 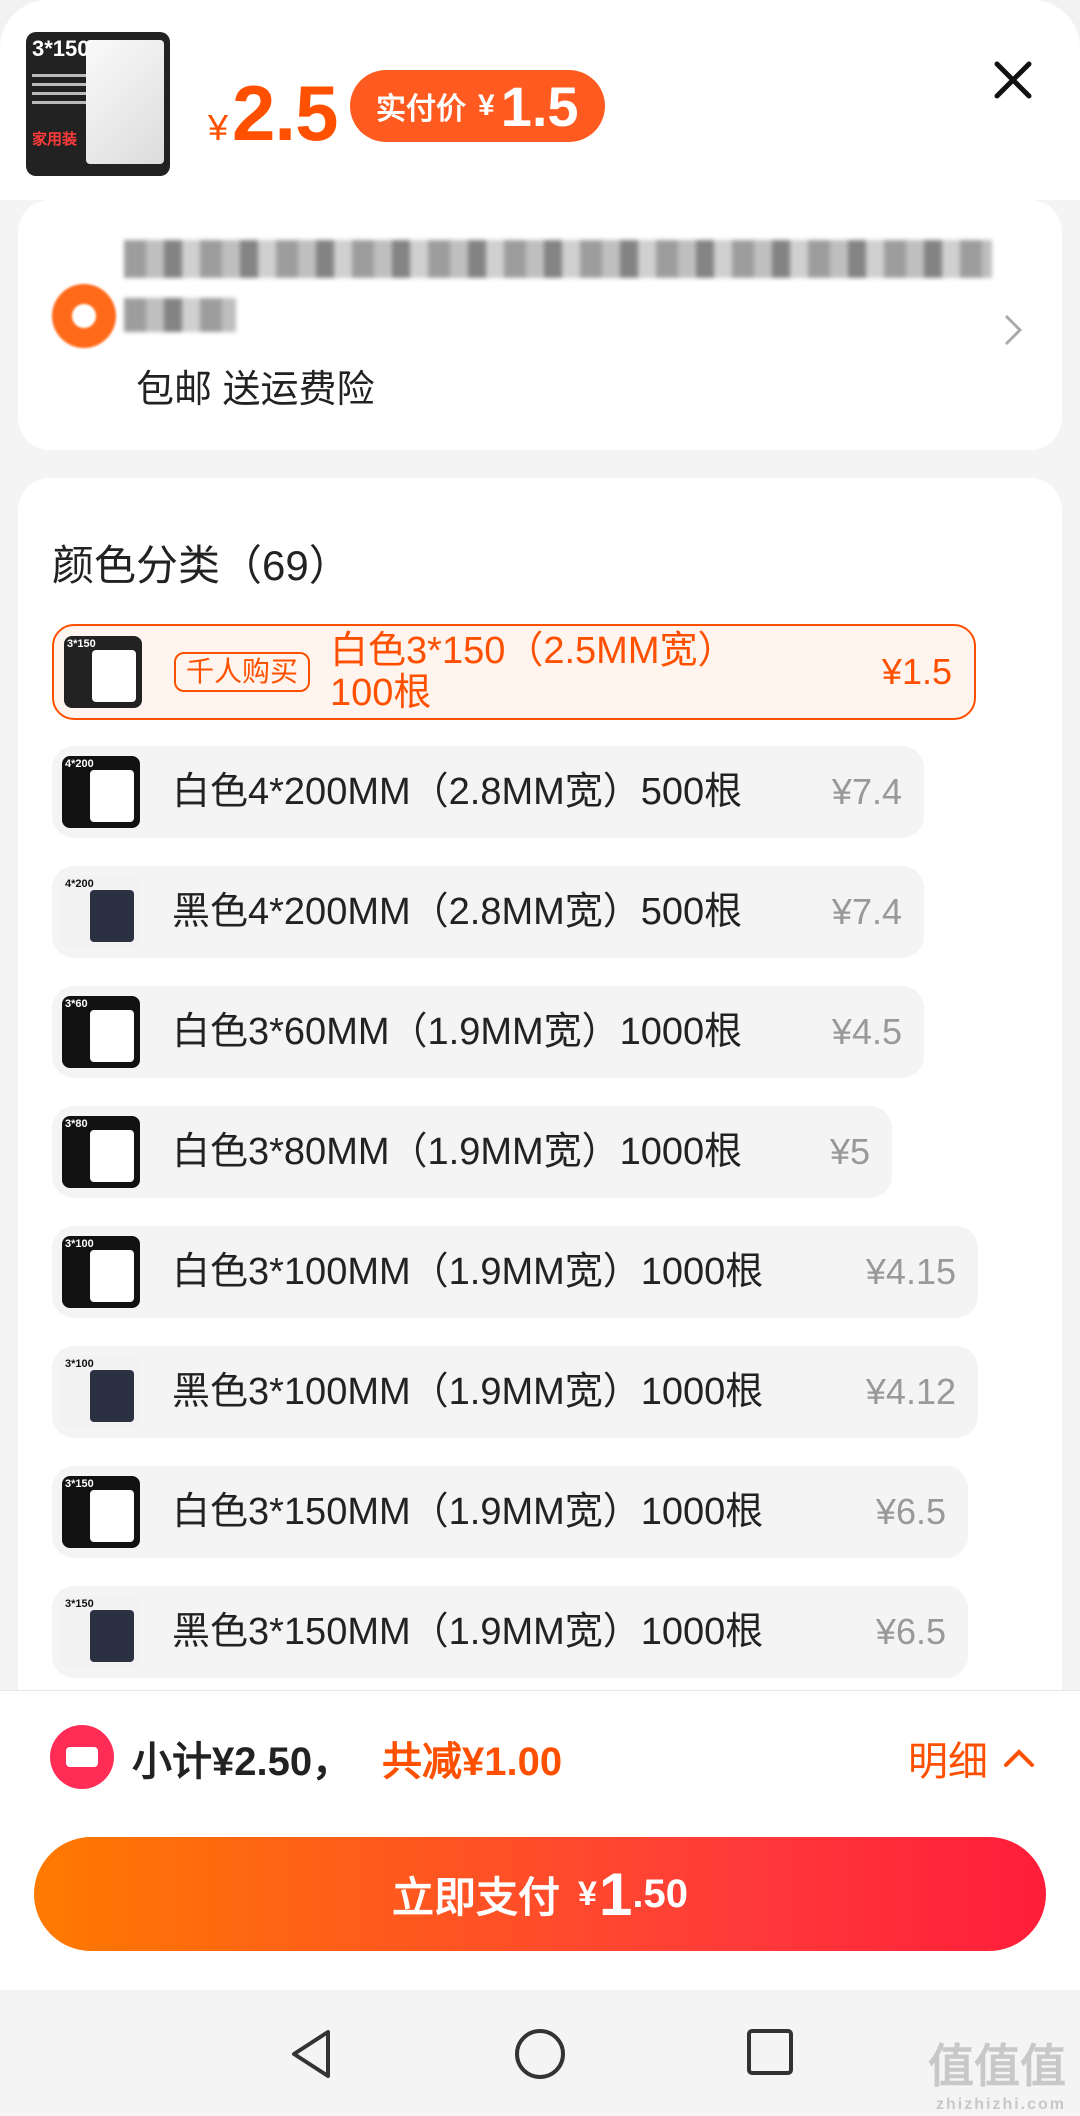 I want to click on option-label: 白色3*80MM（1.9MM宽）1000根, so click(x=457, y=1152).